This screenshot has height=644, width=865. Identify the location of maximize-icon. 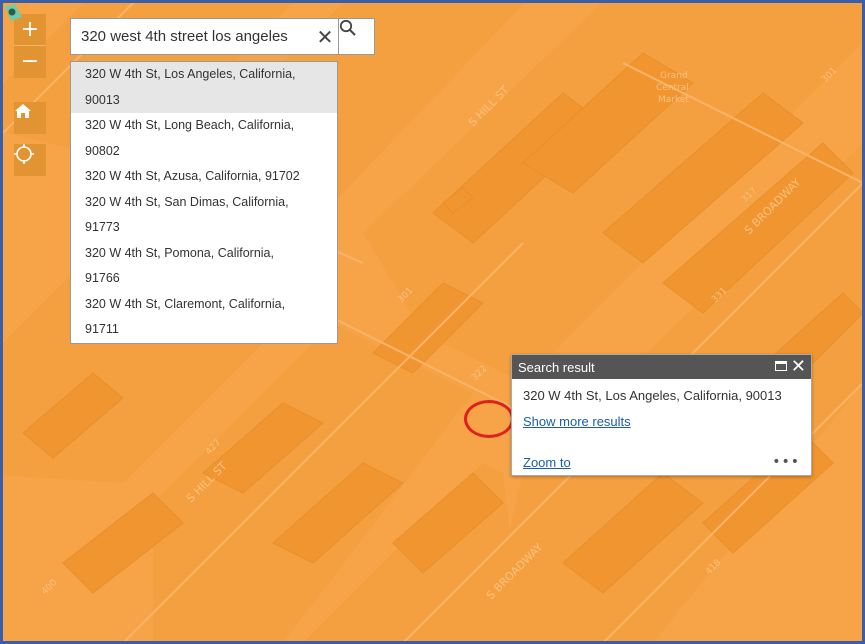
(781, 366).